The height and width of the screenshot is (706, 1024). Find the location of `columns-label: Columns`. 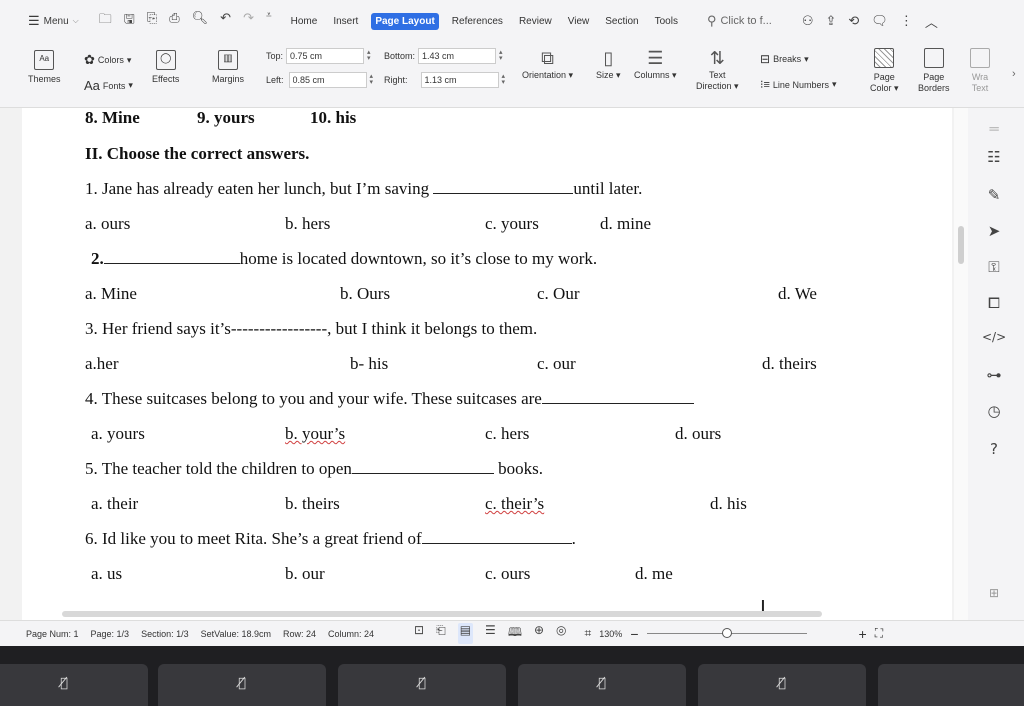

columns-label: Columns is located at coordinates (652, 75).